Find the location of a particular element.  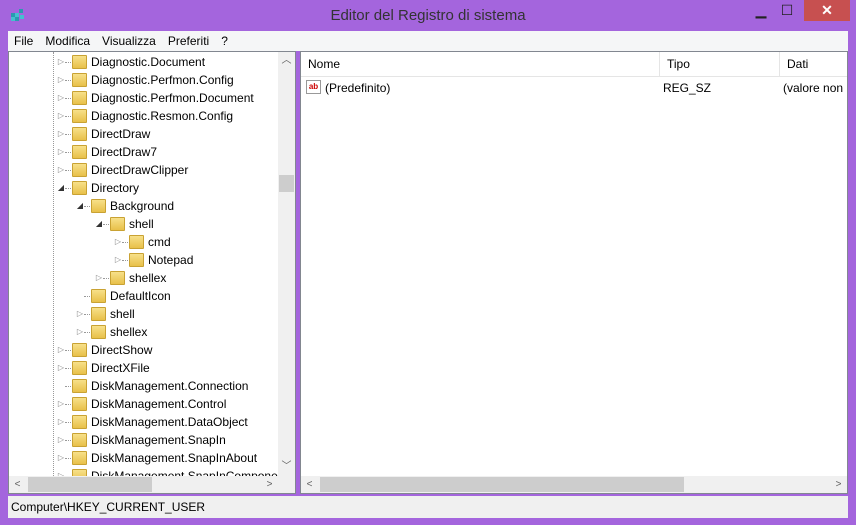

tree-item-label: DirectShow is located at coordinates (122, 350).